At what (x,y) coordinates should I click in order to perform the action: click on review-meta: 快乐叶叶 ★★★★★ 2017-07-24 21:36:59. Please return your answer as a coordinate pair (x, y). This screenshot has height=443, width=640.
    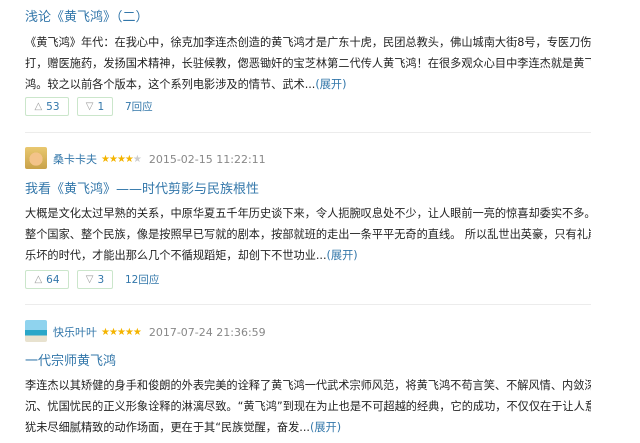
    Looking at the image, I should click on (159, 332).